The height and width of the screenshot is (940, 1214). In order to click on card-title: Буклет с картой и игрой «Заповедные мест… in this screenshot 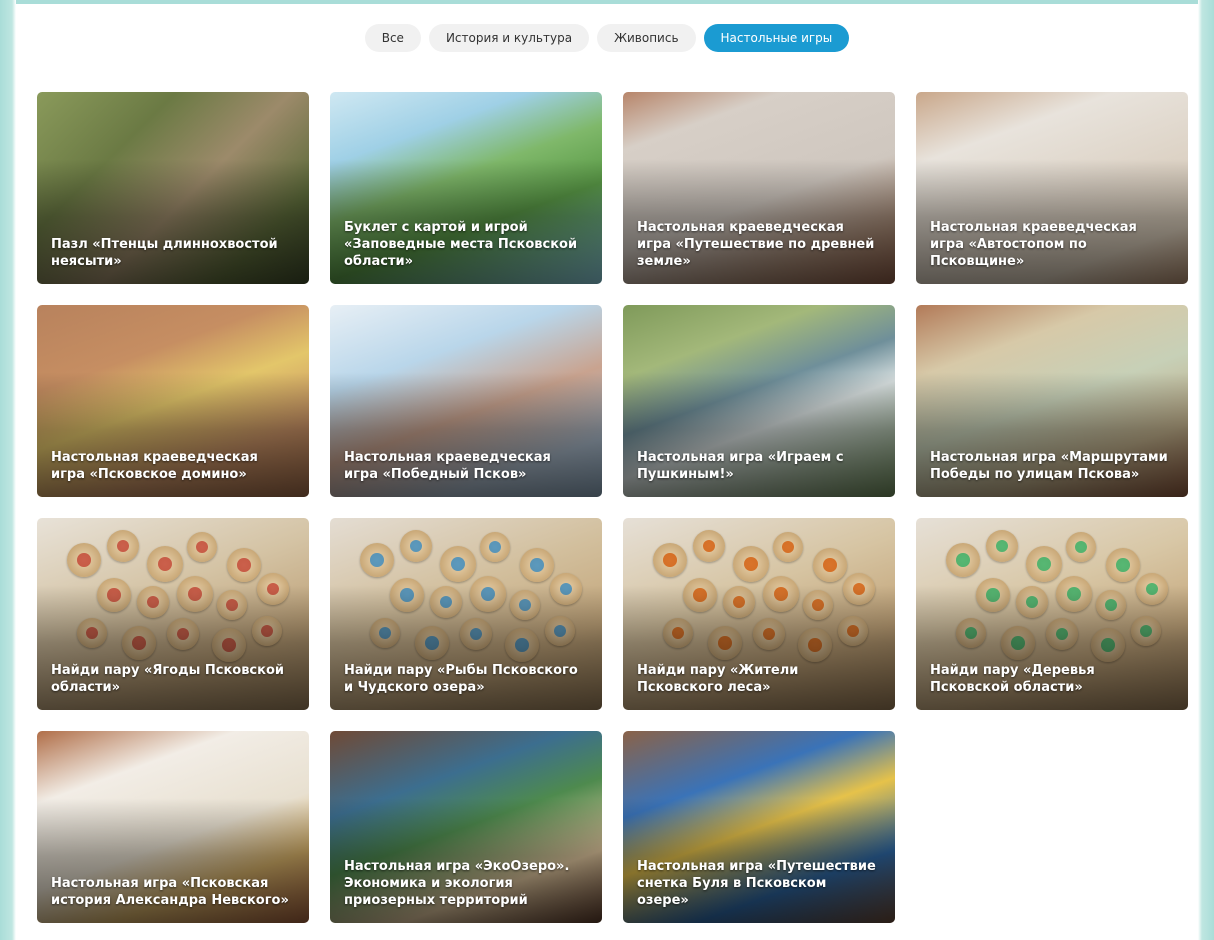, I will do `click(461, 244)`.